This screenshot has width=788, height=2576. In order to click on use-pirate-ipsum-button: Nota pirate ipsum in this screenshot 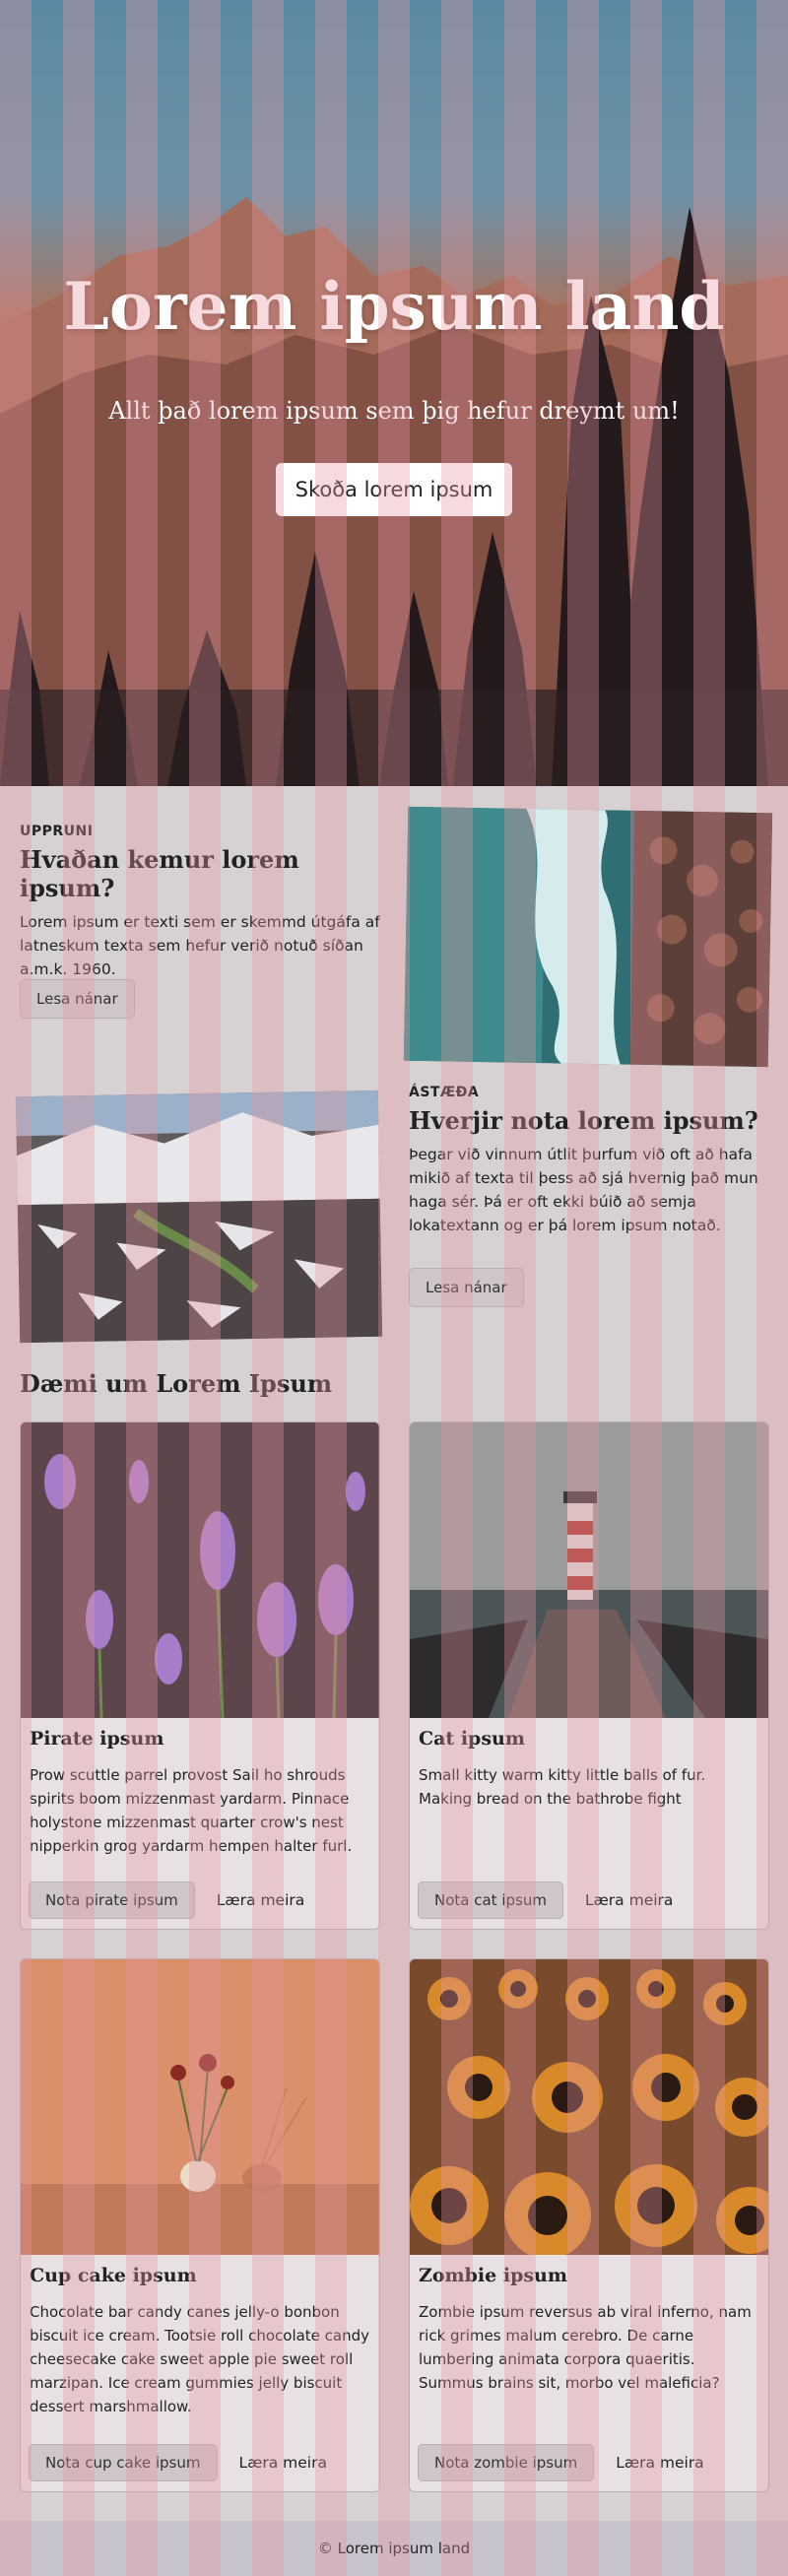, I will do `click(112, 1901)`.